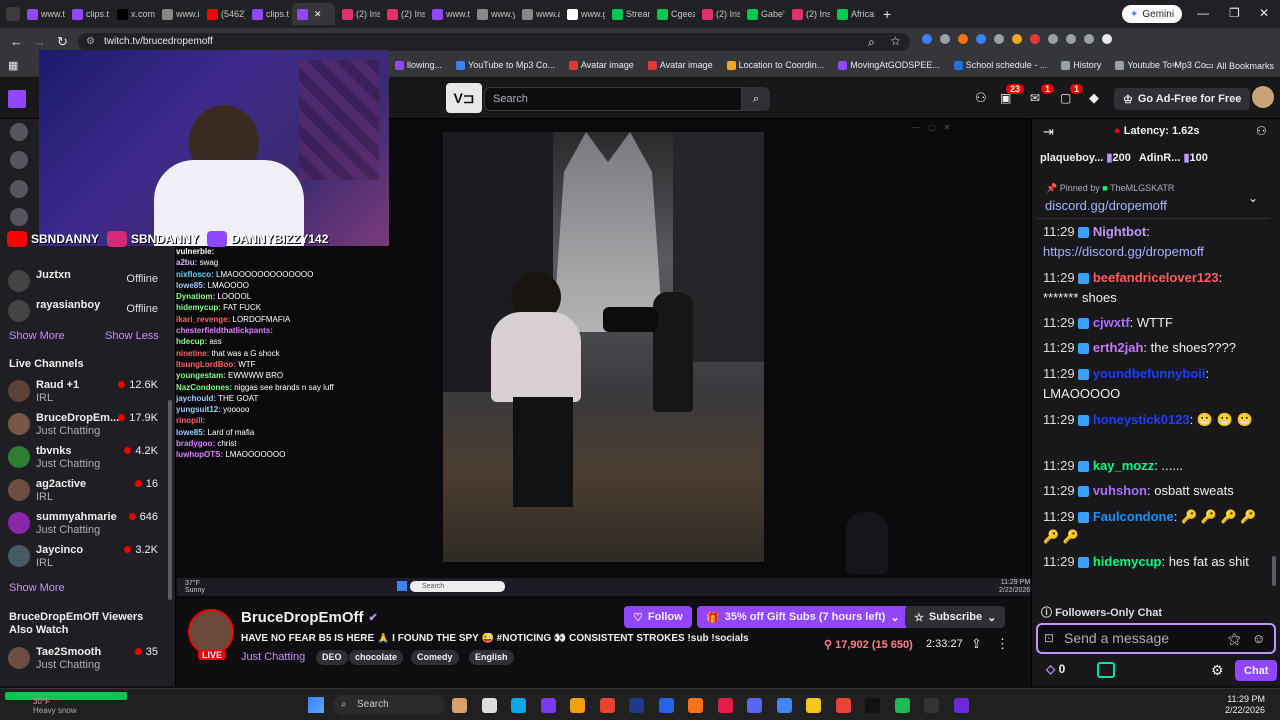  I want to click on tab-search-icon, so click(13, 14).